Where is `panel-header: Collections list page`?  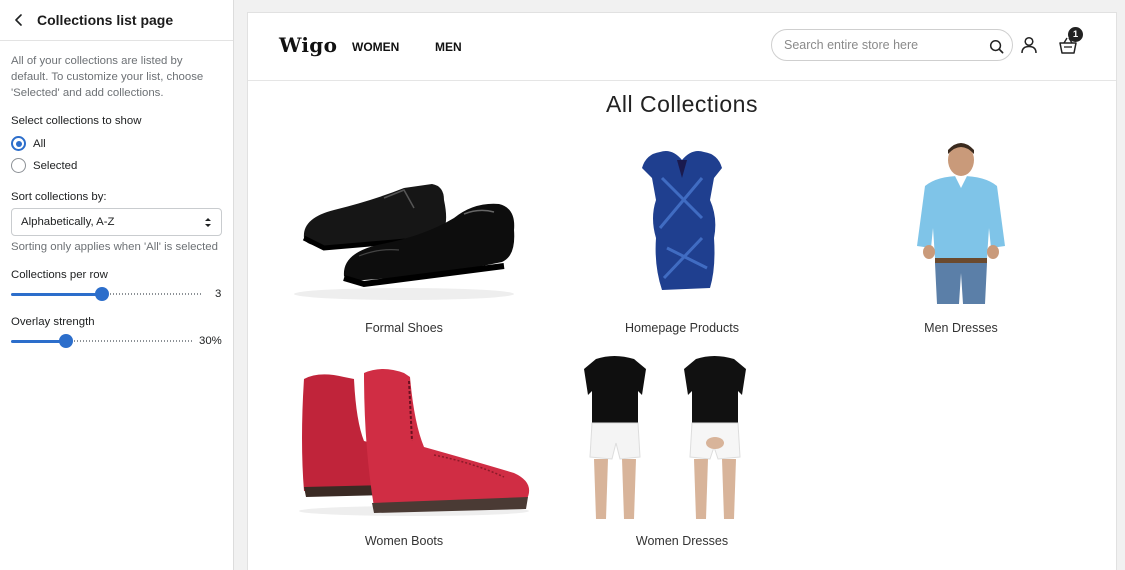 panel-header: Collections list page is located at coordinates (116, 20).